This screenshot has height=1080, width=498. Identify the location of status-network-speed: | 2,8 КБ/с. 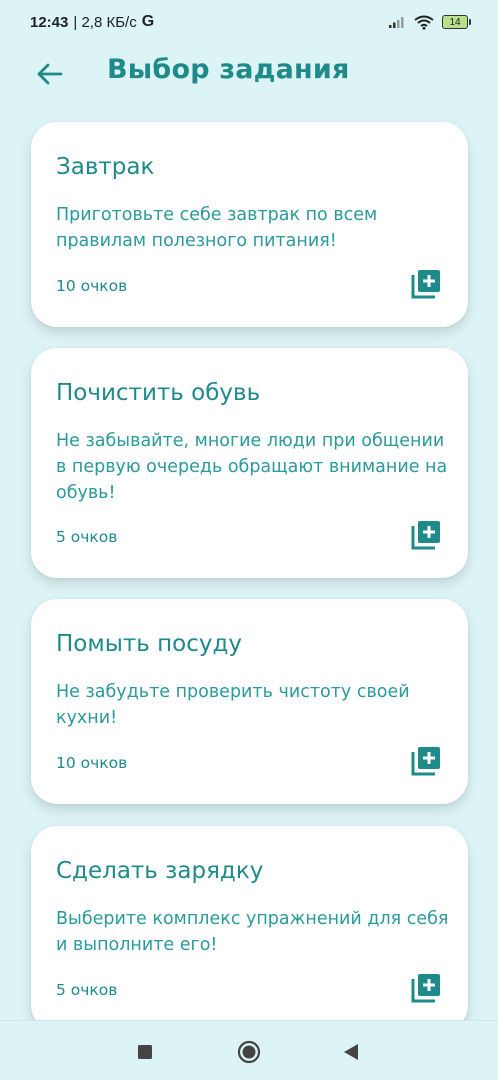
(105, 22).